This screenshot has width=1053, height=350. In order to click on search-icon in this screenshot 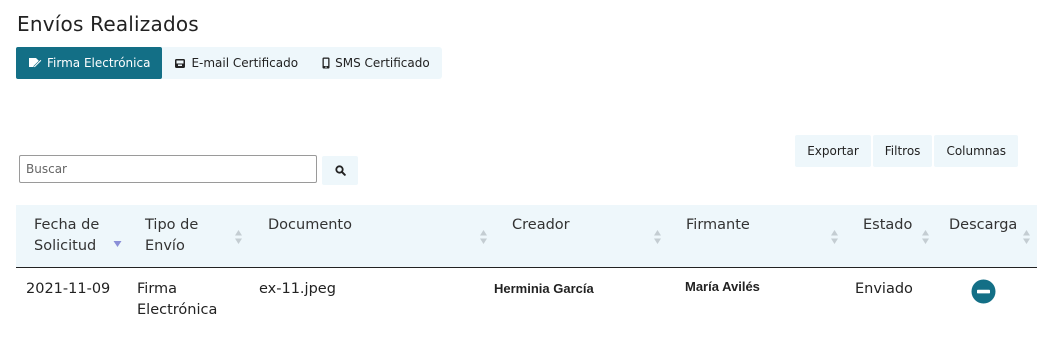, I will do `click(340, 170)`.